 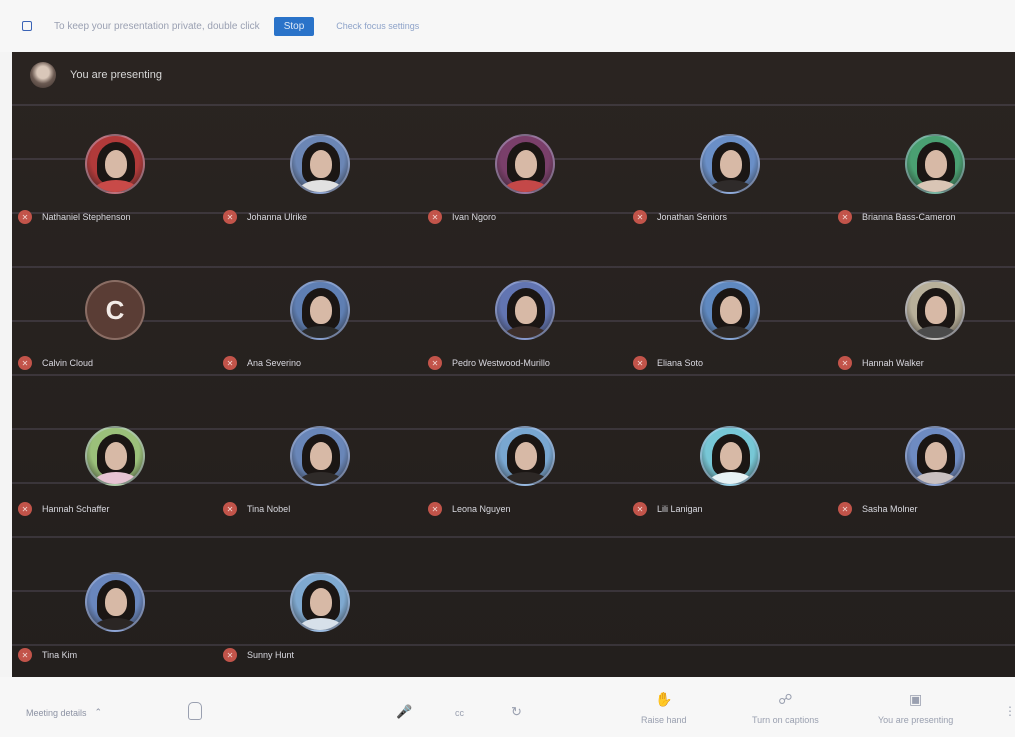 I want to click on participant-tile: ✕ Ana Severino, so click(x=319, y=323).